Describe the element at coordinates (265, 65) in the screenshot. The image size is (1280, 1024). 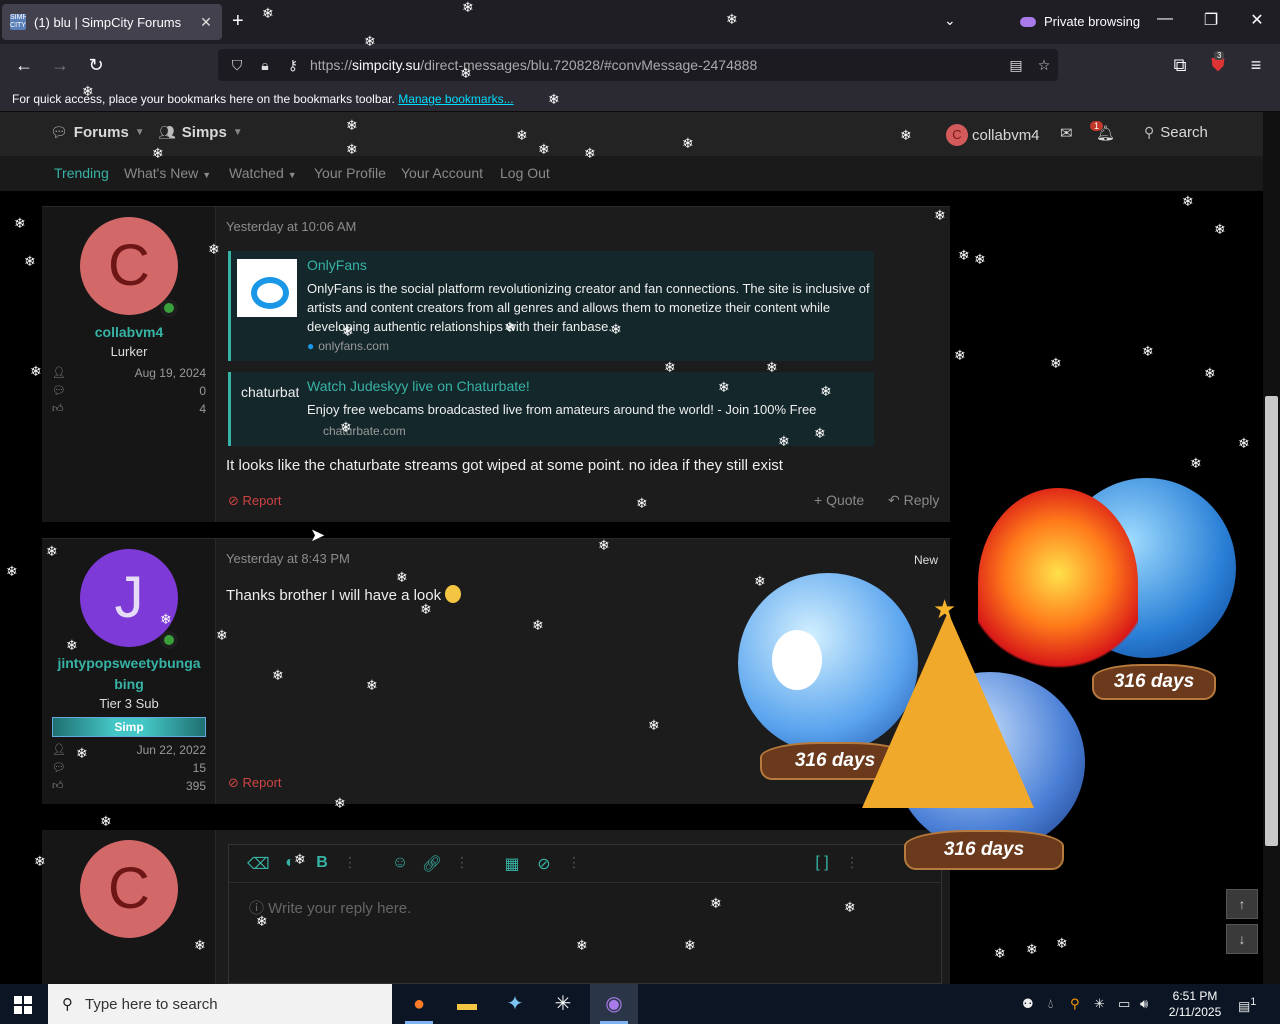
I see `lock-icon: 🔒︎` at that location.